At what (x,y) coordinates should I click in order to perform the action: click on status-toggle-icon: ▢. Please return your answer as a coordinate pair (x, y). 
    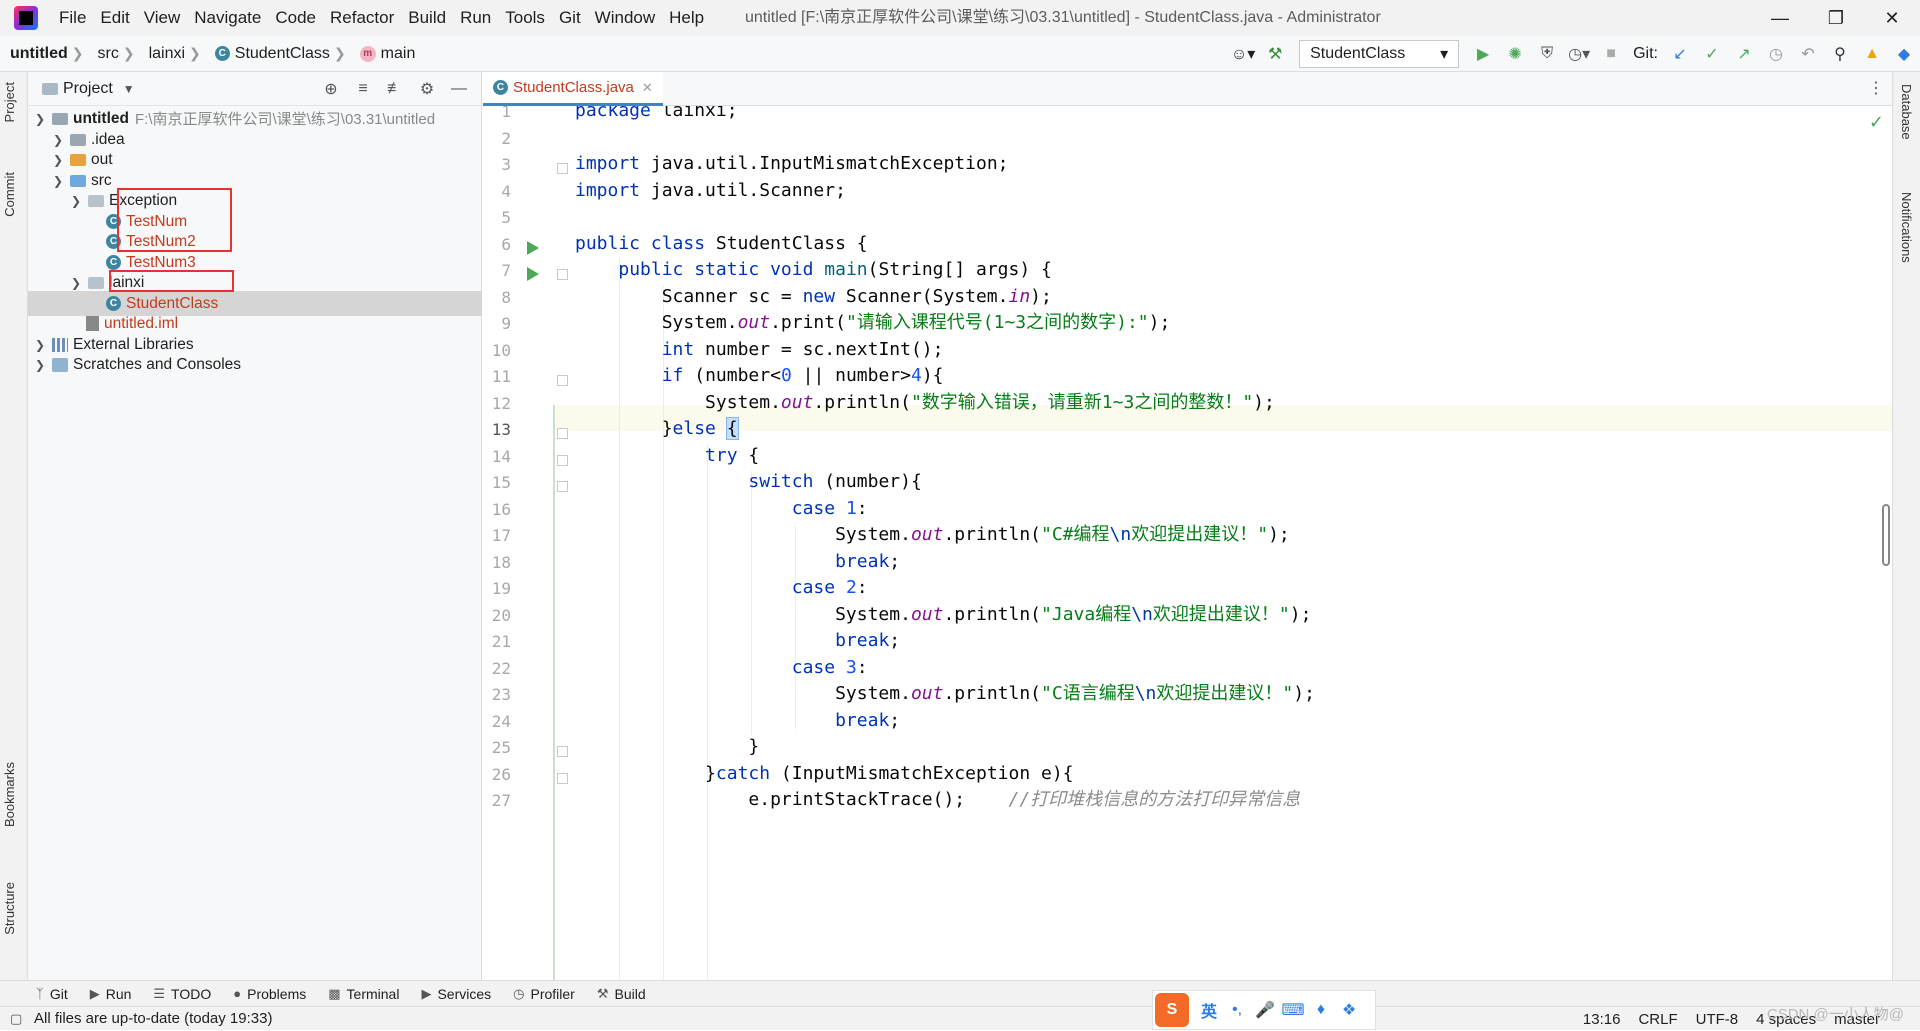
    Looking at the image, I should click on (16, 1019).